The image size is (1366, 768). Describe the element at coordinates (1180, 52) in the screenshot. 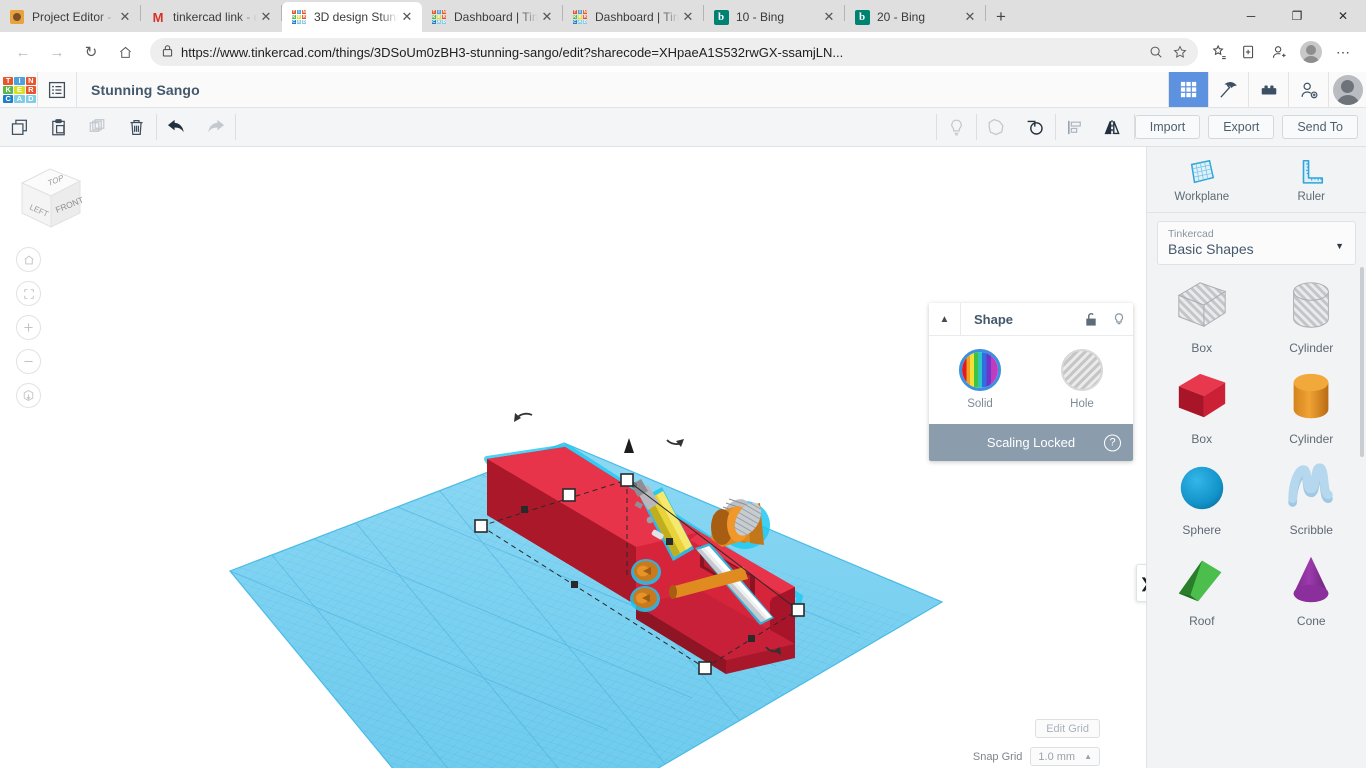

I see `star-icon` at that location.